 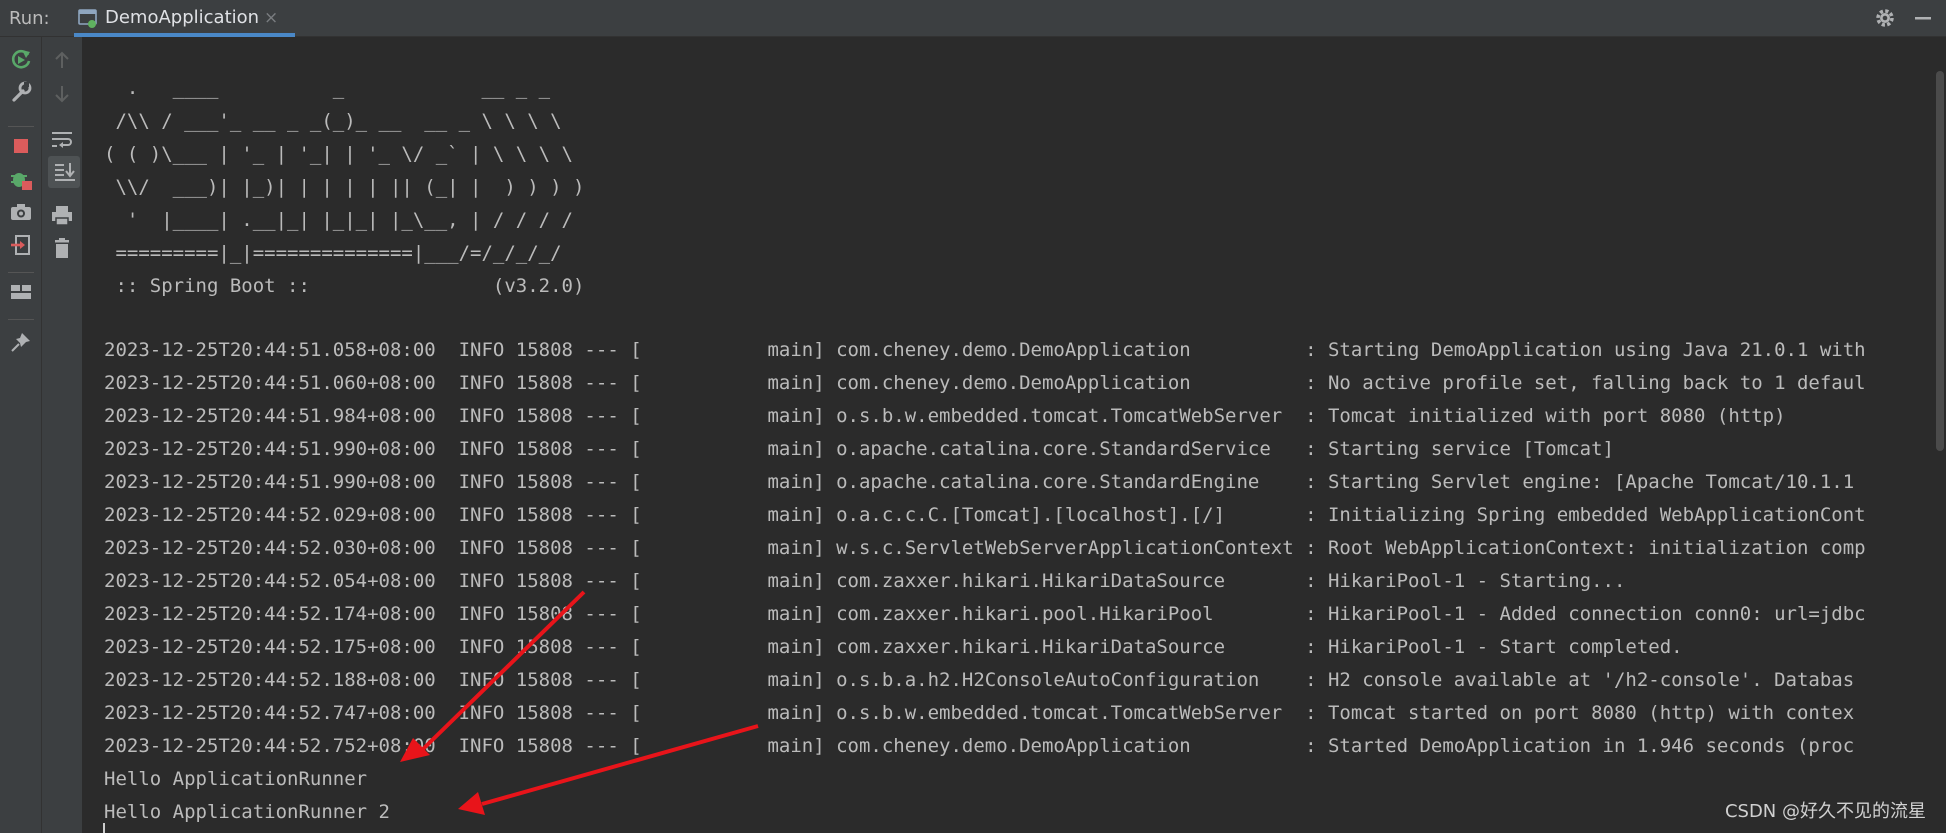 What do you see at coordinates (62, 140) in the screenshot?
I see `soft-wrap-icon` at bounding box center [62, 140].